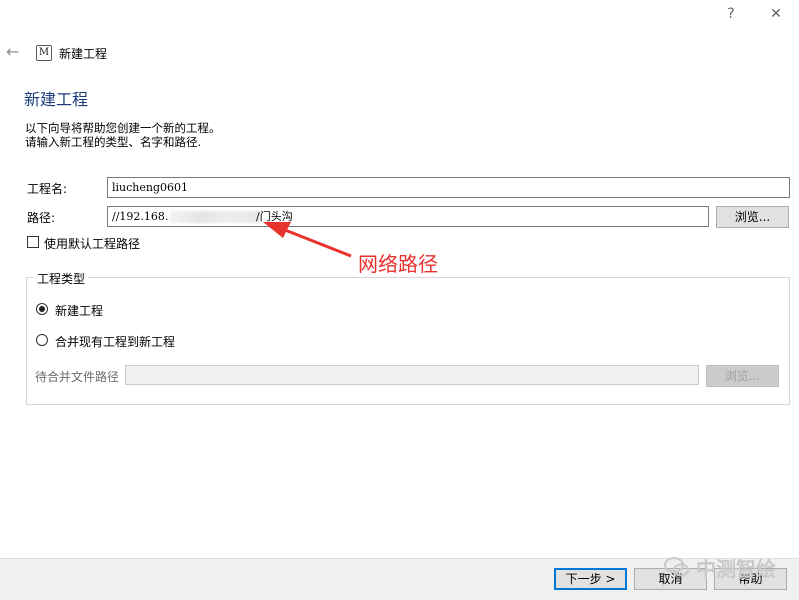 Image resolution: width=799 pixels, height=600 pixels. What do you see at coordinates (47, 189) in the screenshot?
I see `project-name-label: 工程名:` at bounding box center [47, 189].